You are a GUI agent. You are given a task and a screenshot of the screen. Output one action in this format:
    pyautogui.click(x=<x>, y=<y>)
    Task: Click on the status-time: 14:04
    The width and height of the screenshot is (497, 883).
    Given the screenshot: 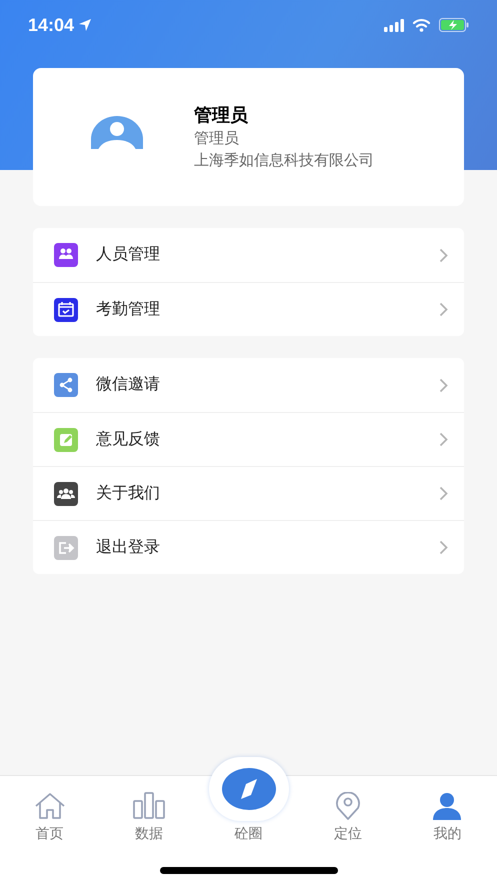 What is the action you would take?
    pyautogui.click(x=51, y=25)
    